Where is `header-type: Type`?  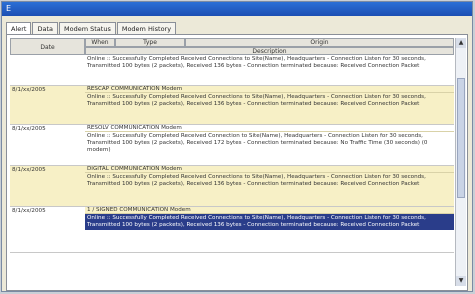
header-type: Type is located at coordinates (150, 42).